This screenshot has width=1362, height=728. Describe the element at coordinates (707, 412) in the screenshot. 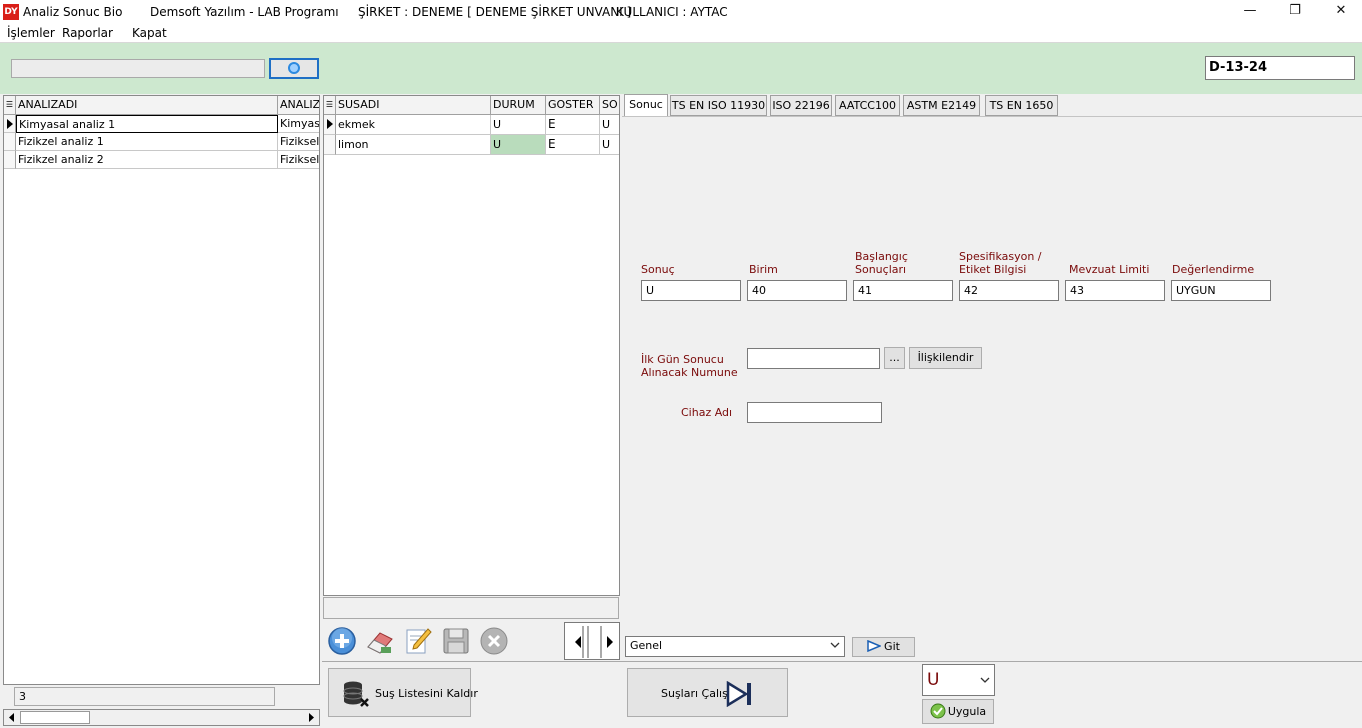

I see `cihaz-label: Cihaz Adı` at that location.